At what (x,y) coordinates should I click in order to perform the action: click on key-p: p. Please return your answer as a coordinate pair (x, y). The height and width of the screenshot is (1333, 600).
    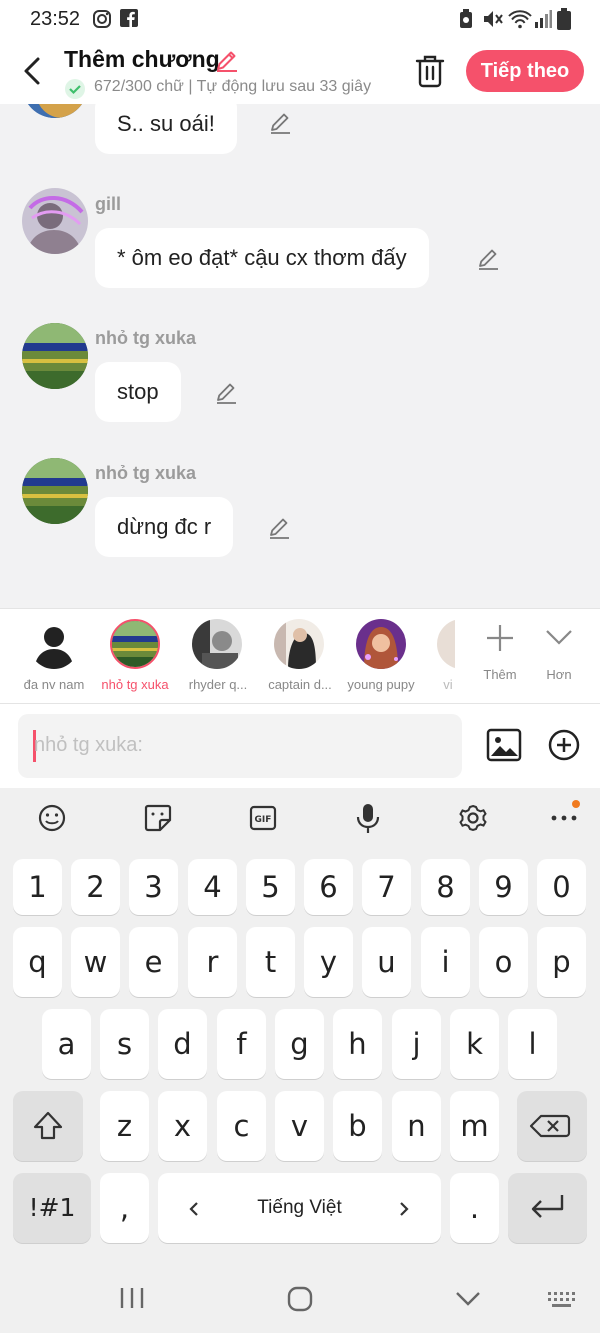
    Looking at the image, I should click on (561, 962).